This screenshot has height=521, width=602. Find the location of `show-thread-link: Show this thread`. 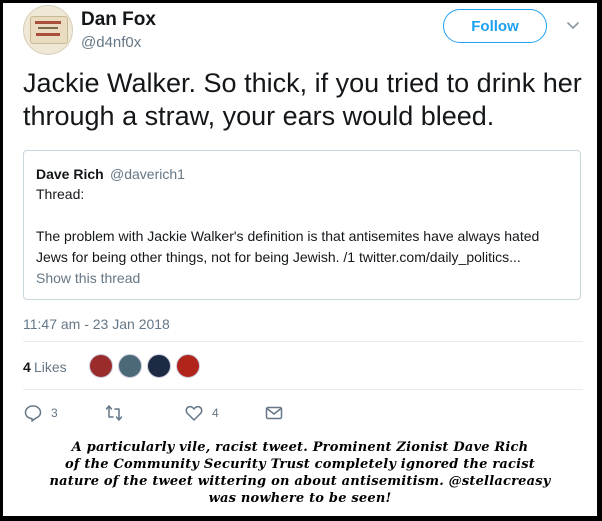

show-thread-link: Show this thread is located at coordinates (88, 278).